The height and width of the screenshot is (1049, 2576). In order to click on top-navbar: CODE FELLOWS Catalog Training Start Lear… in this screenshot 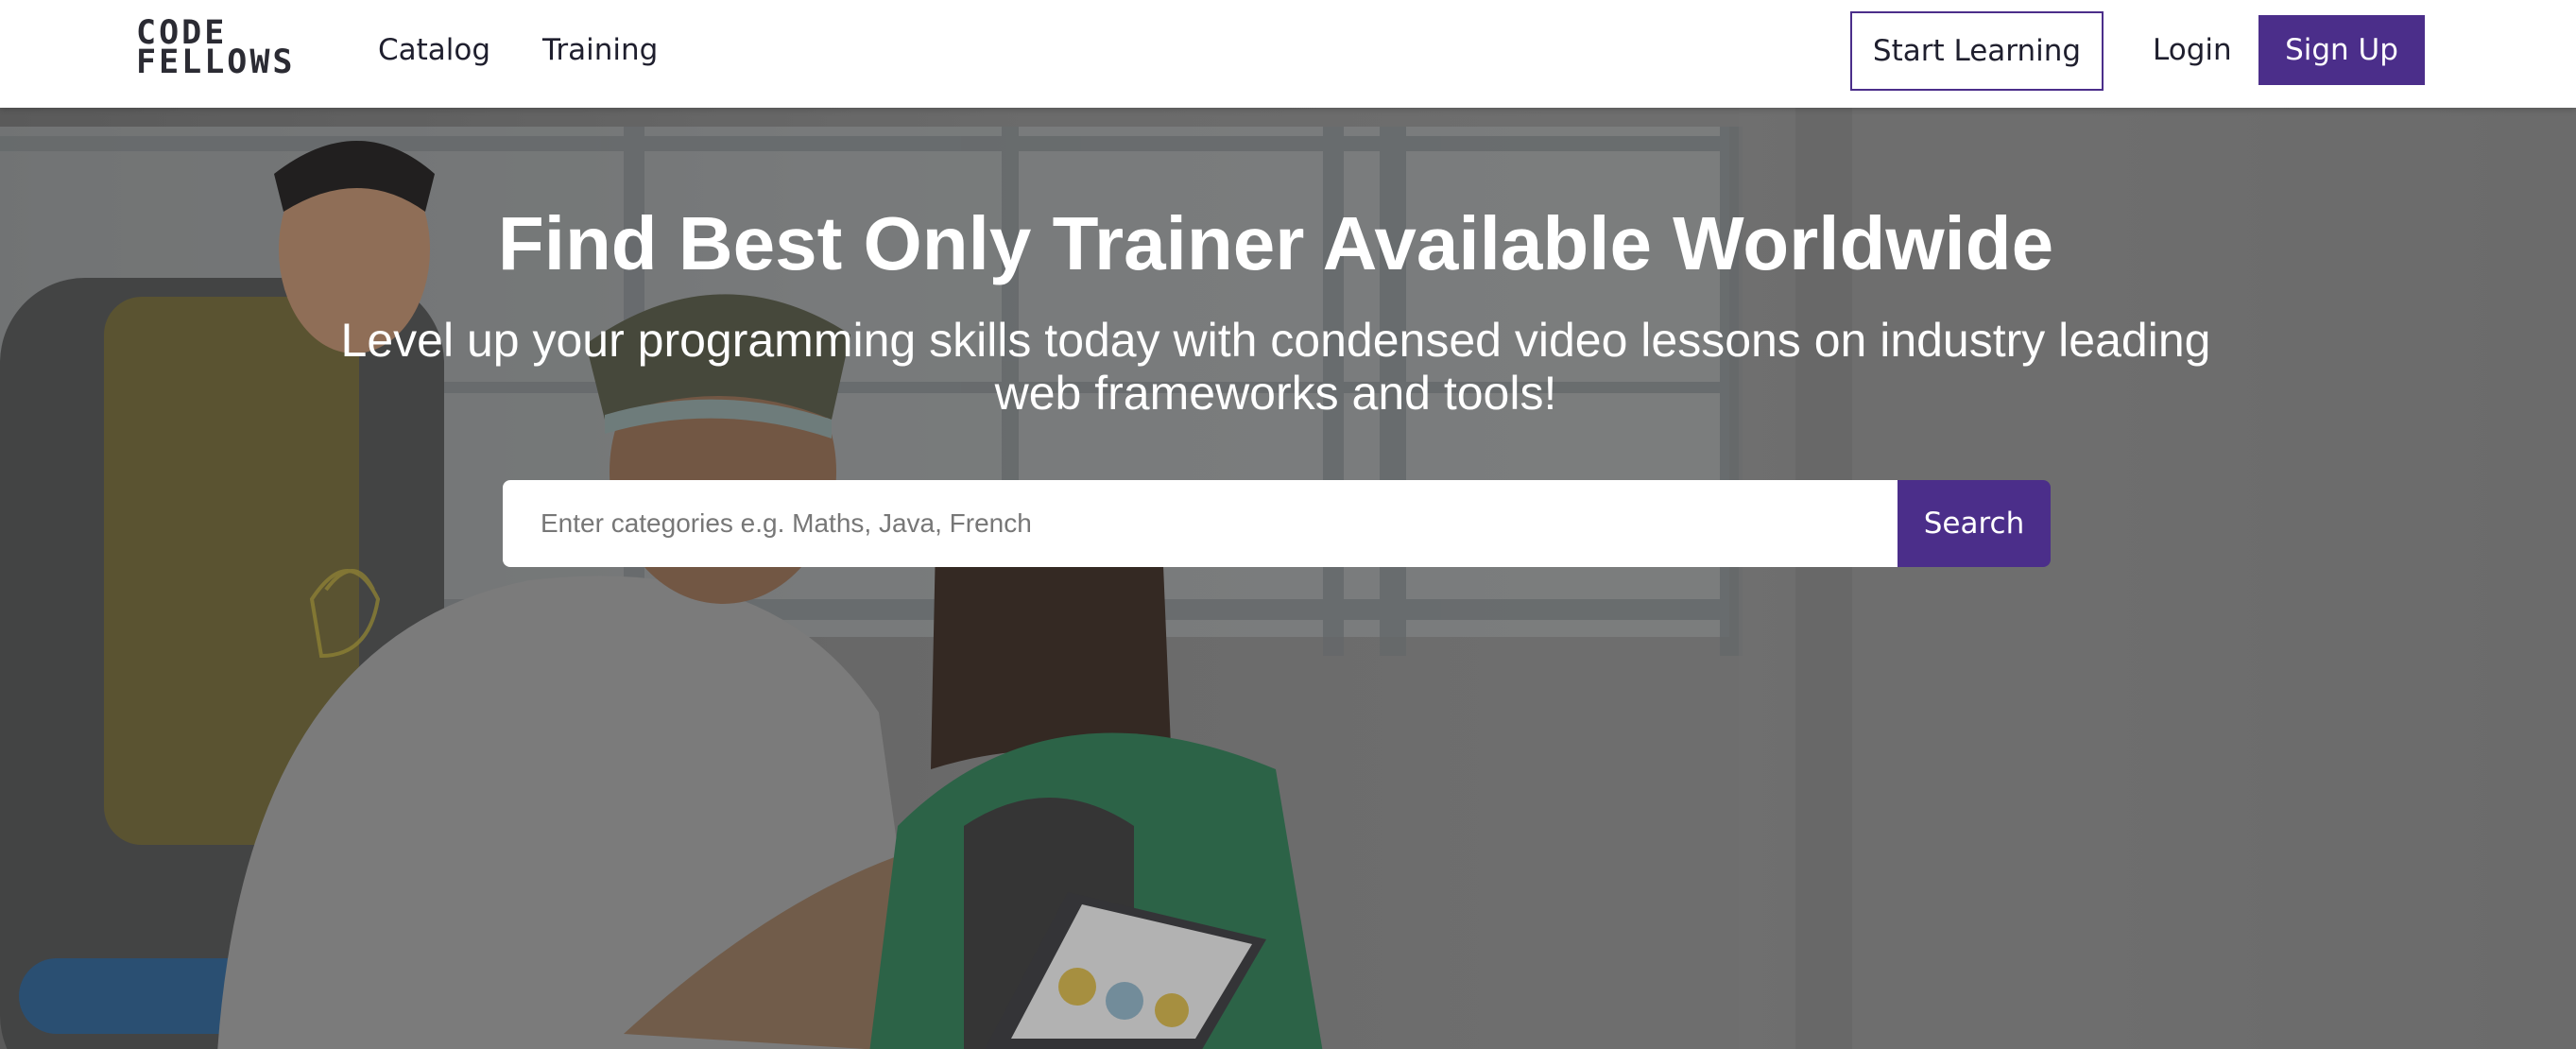, I will do `click(1288, 54)`.